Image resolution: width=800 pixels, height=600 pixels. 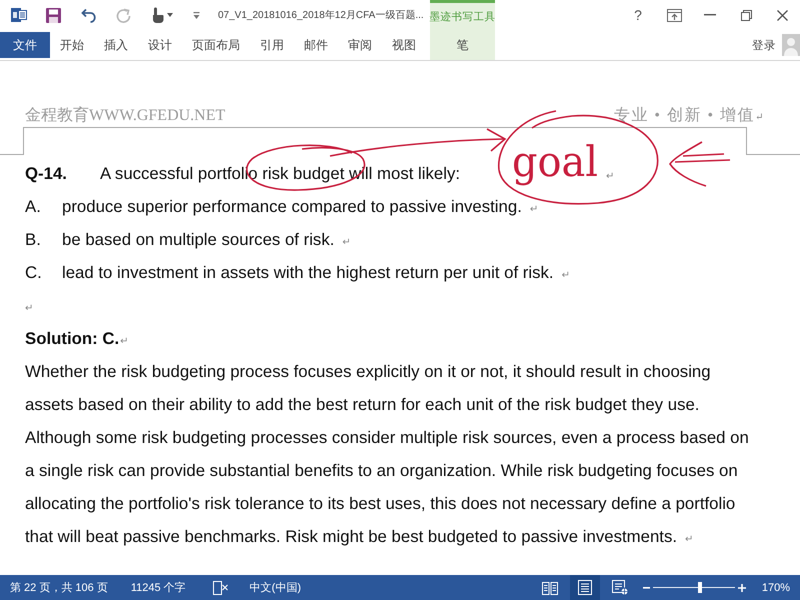 What do you see at coordinates (34, 272) in the screenshot?
I see `option-letter: C.` at bounding box center [34, 272].